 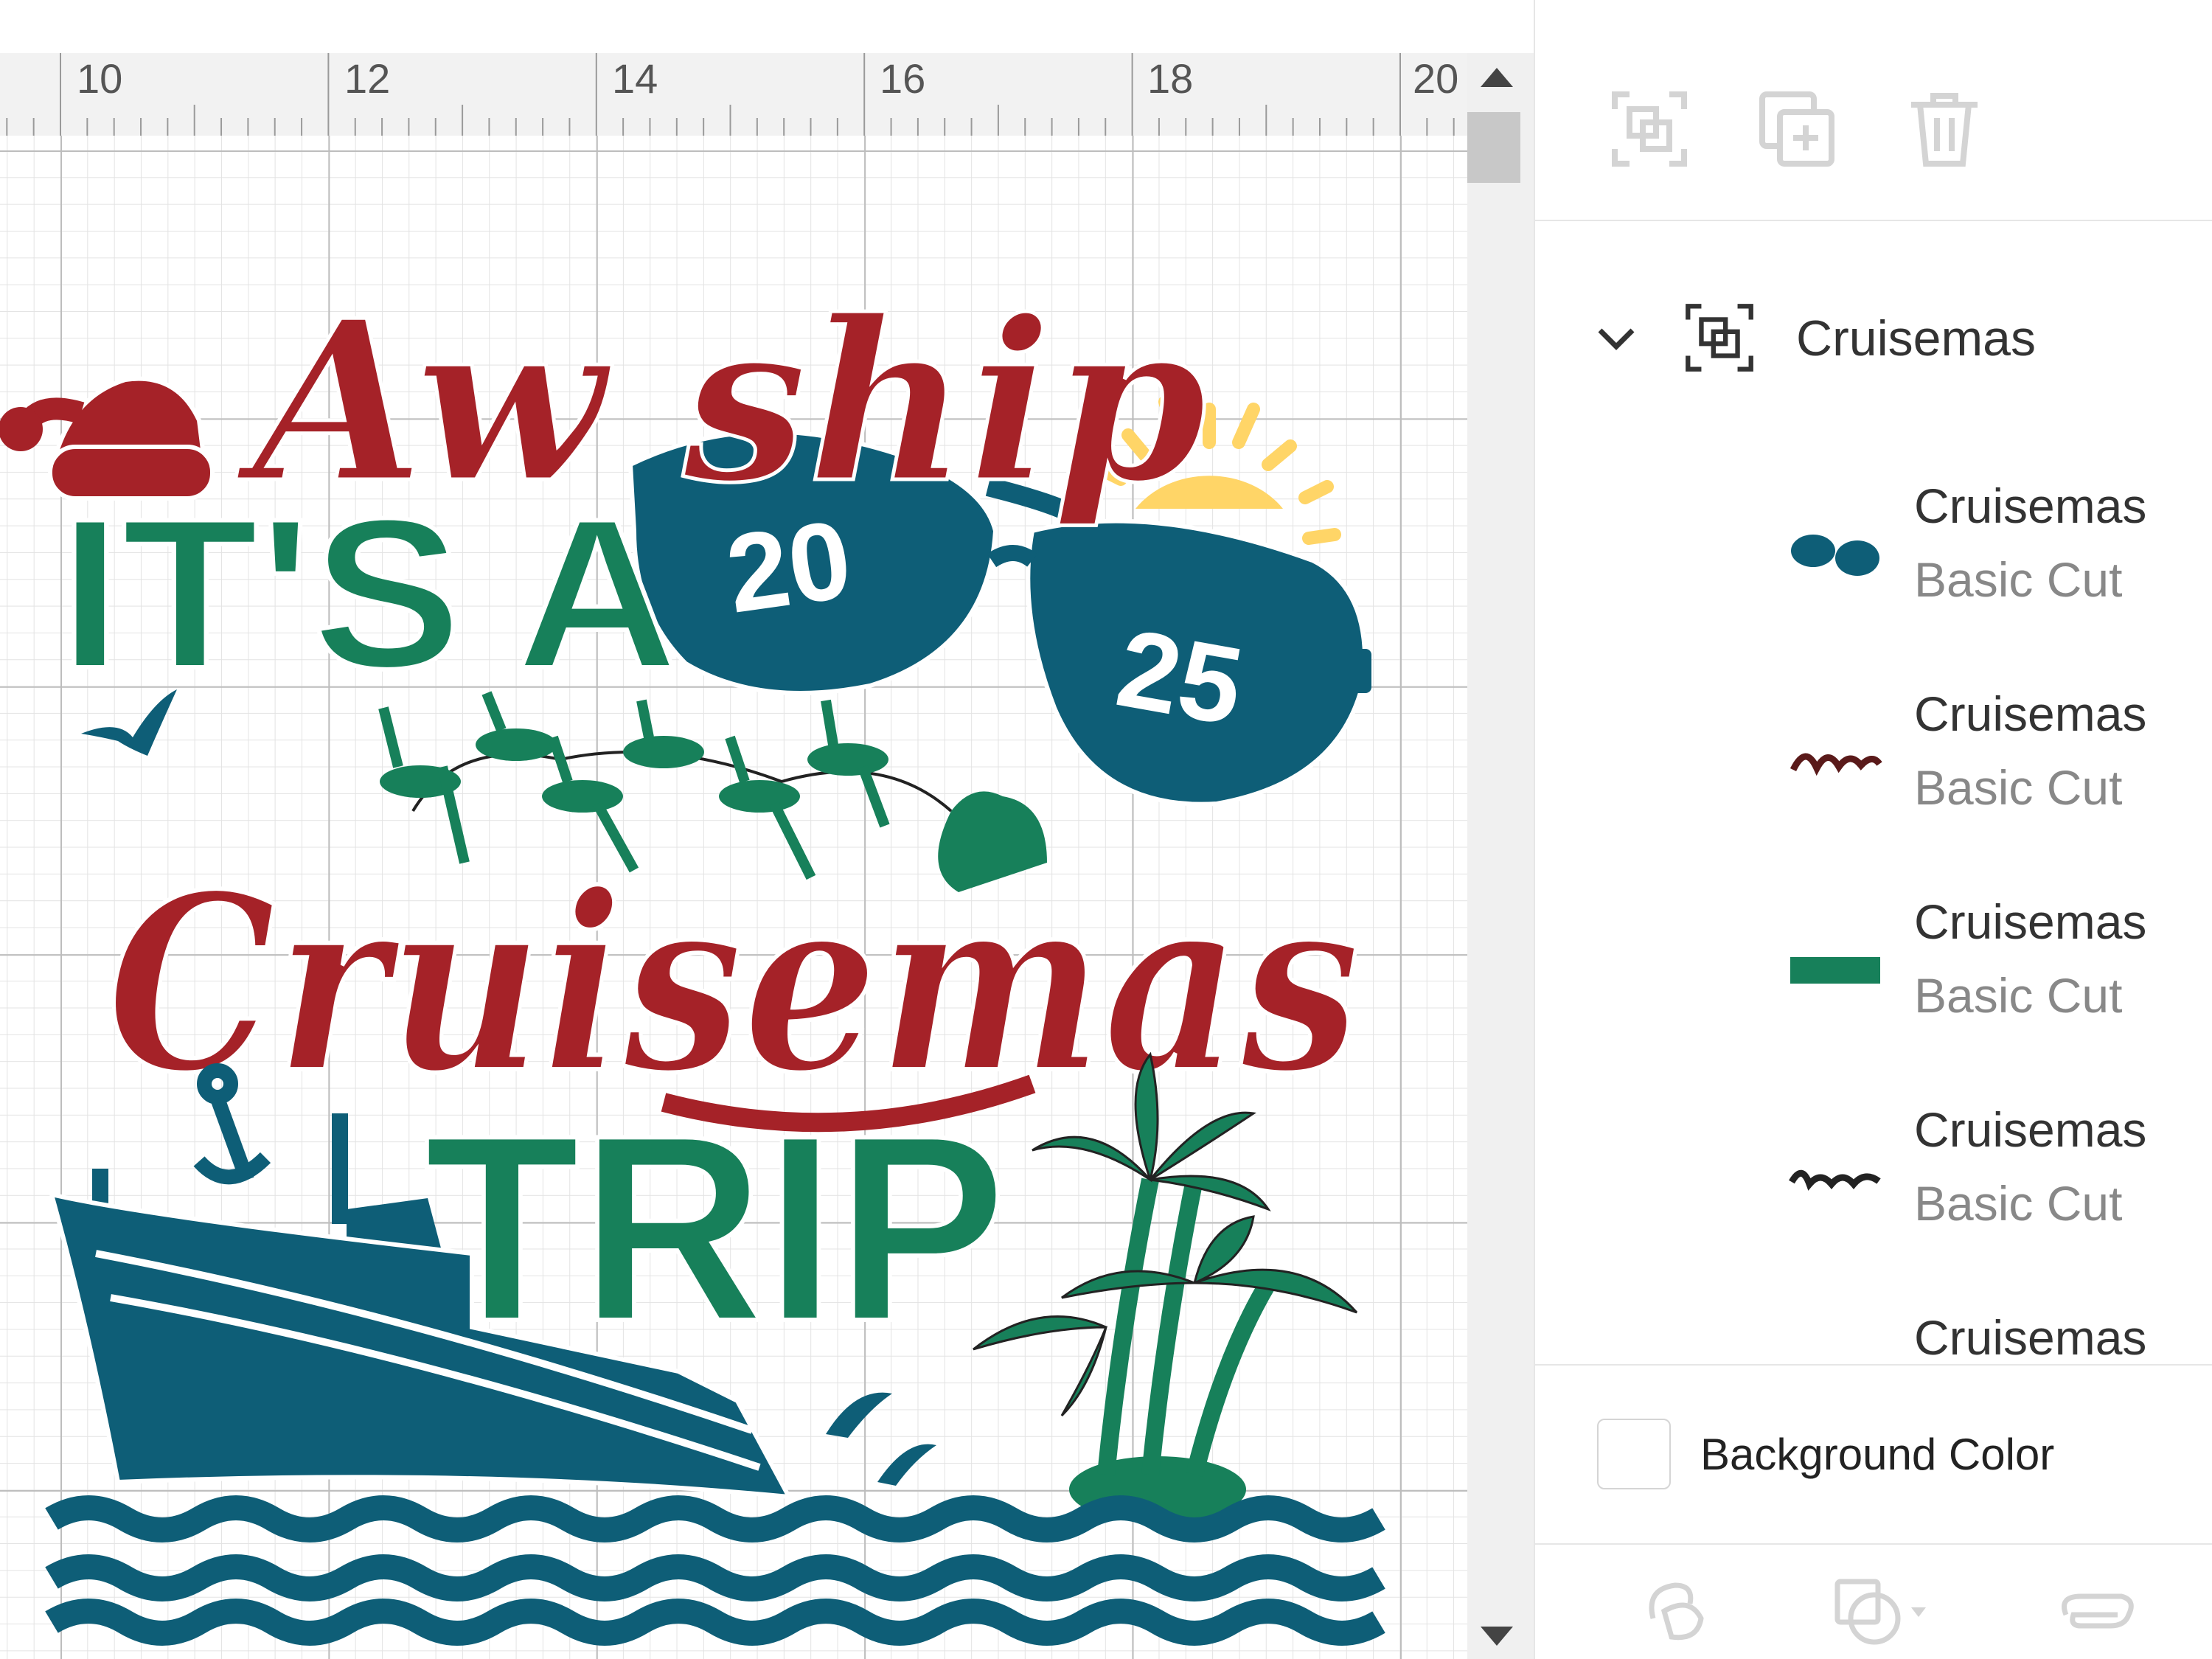 What do you see at coordinates (715, 1228) in the screenshot?
I see `trip-text: TRIP` at bounding box center [715, 1228].